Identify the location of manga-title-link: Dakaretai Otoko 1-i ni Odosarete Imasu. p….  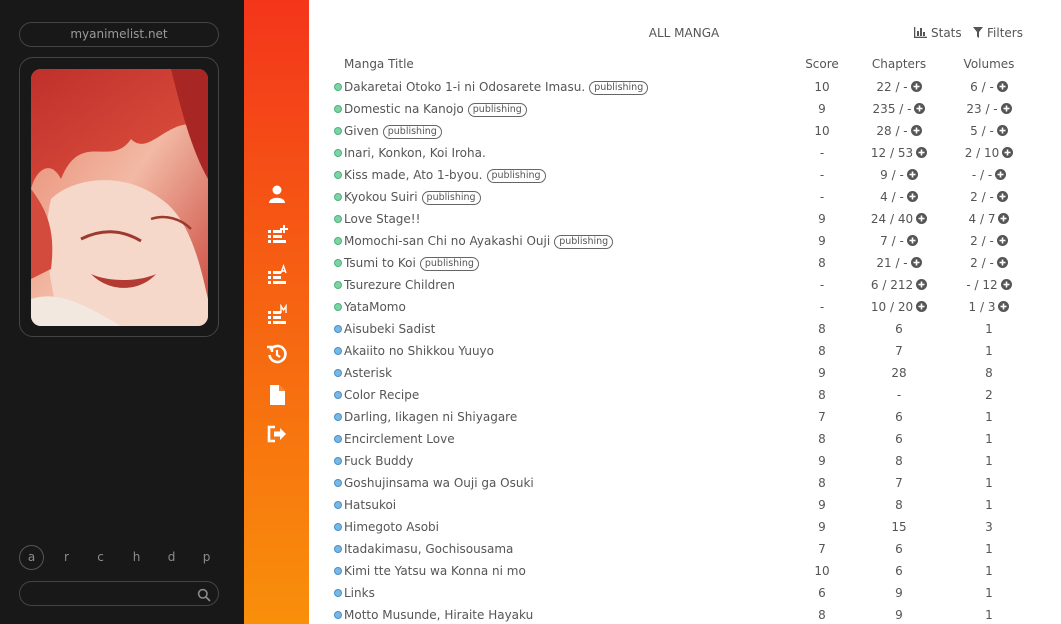
(496, 87).